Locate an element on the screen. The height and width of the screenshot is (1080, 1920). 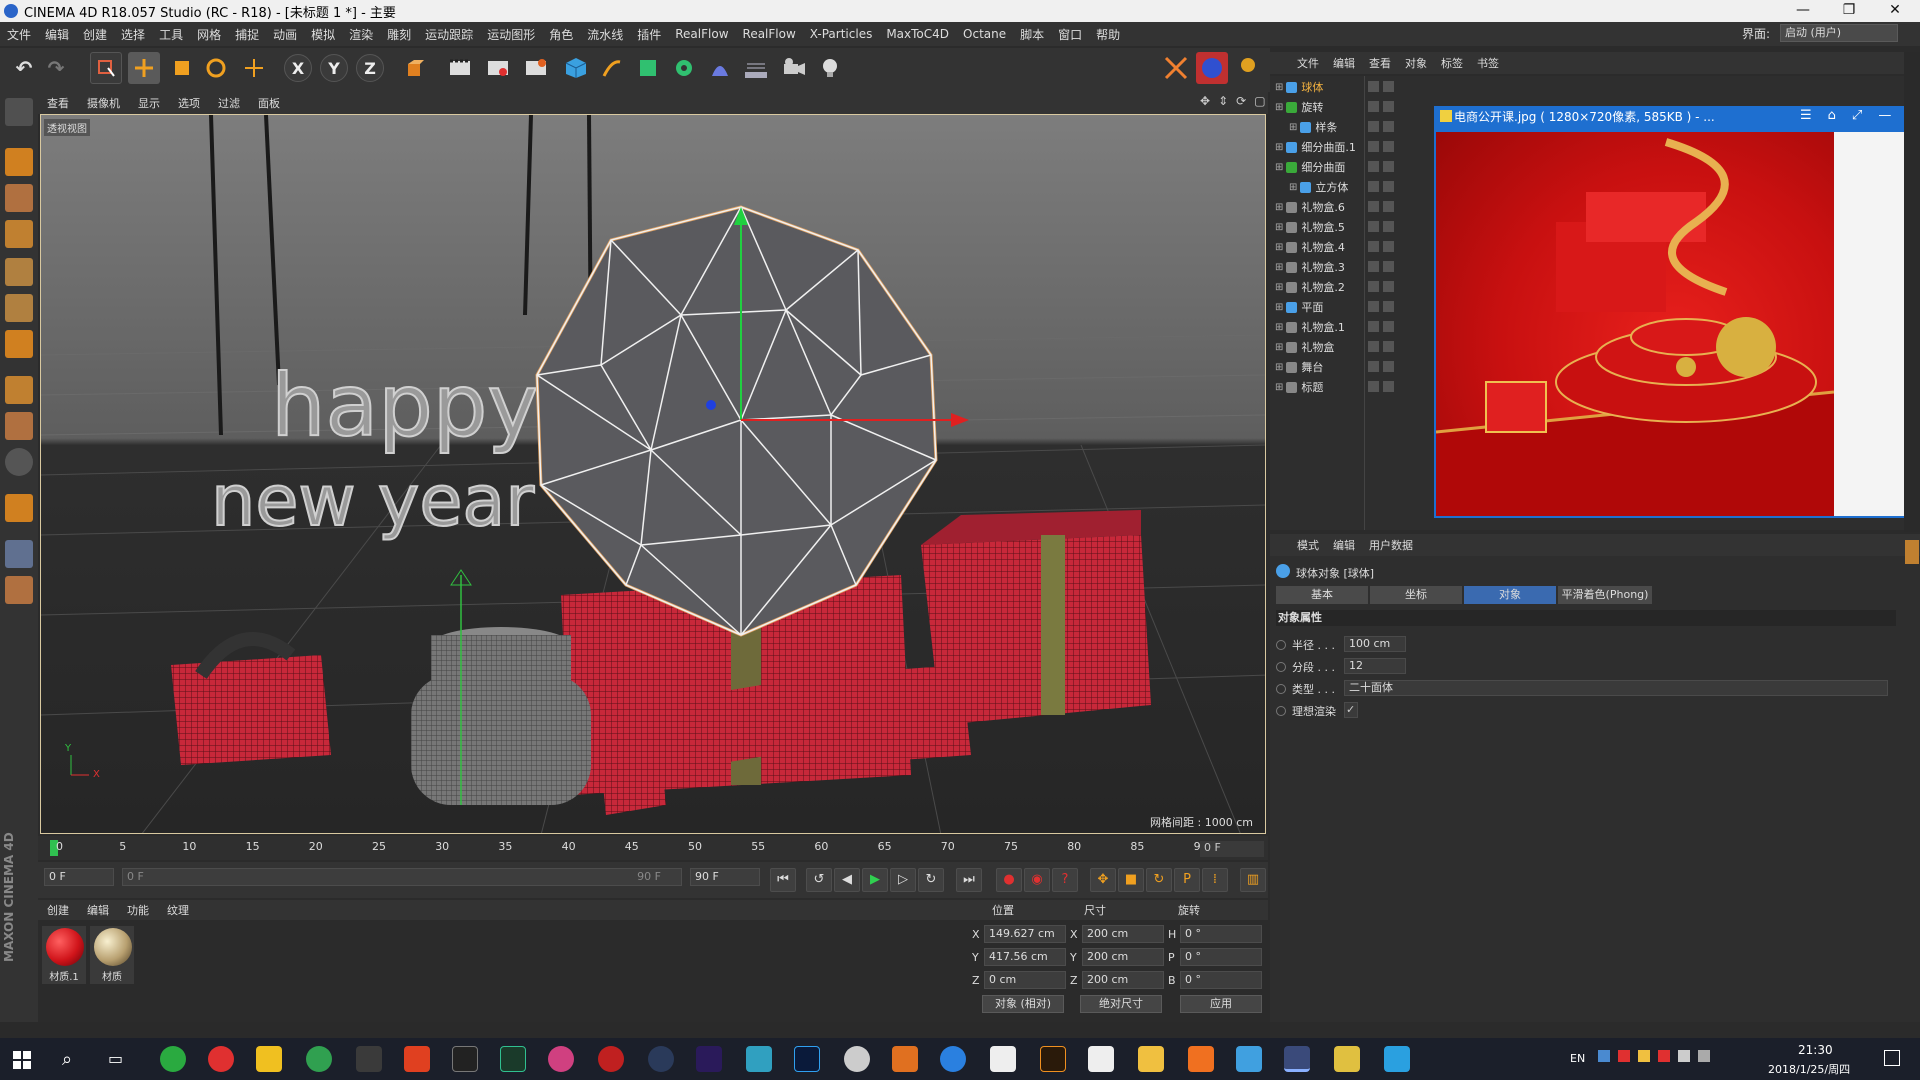
object-list-item: ⊞ 立方体 is located at coordinates (1311, 187).